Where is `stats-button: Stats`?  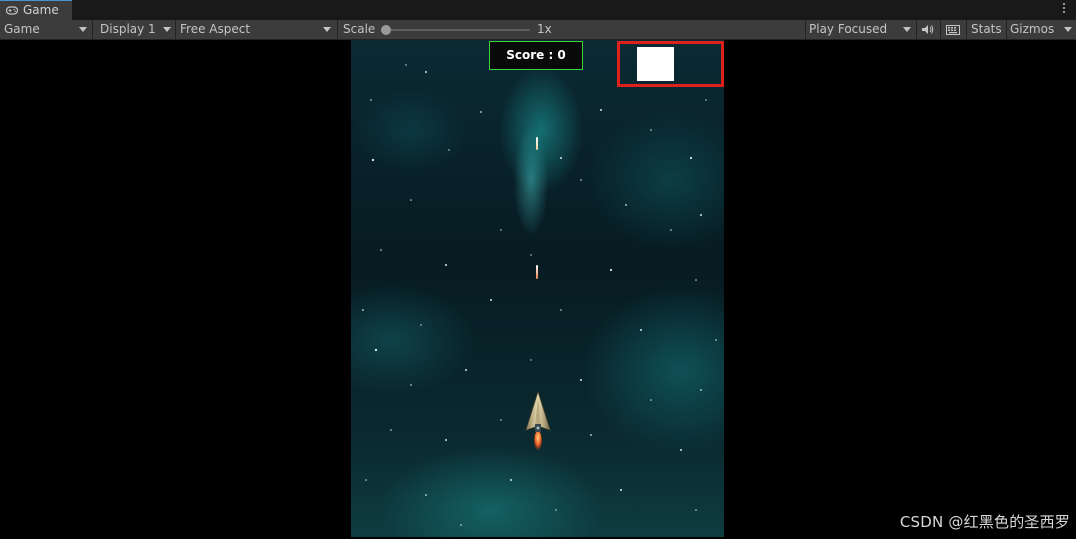
stats-button: Stats is located at coordinates (987, 29).